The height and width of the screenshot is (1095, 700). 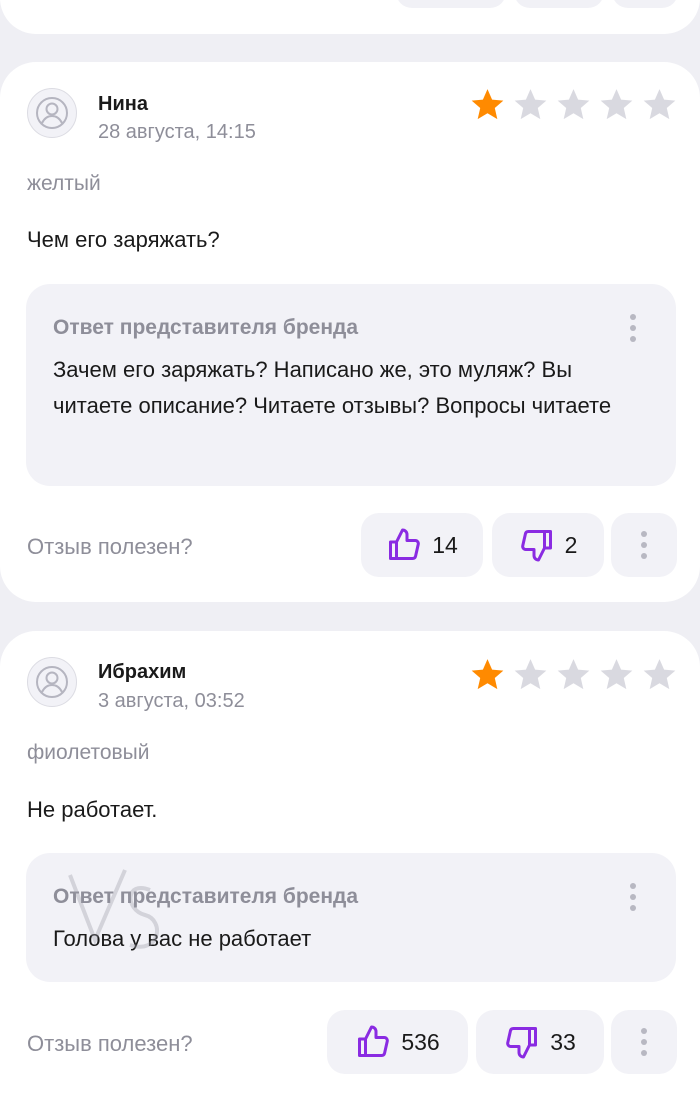 I want to click on previous-dislike-button, so click(x=559, y=4).